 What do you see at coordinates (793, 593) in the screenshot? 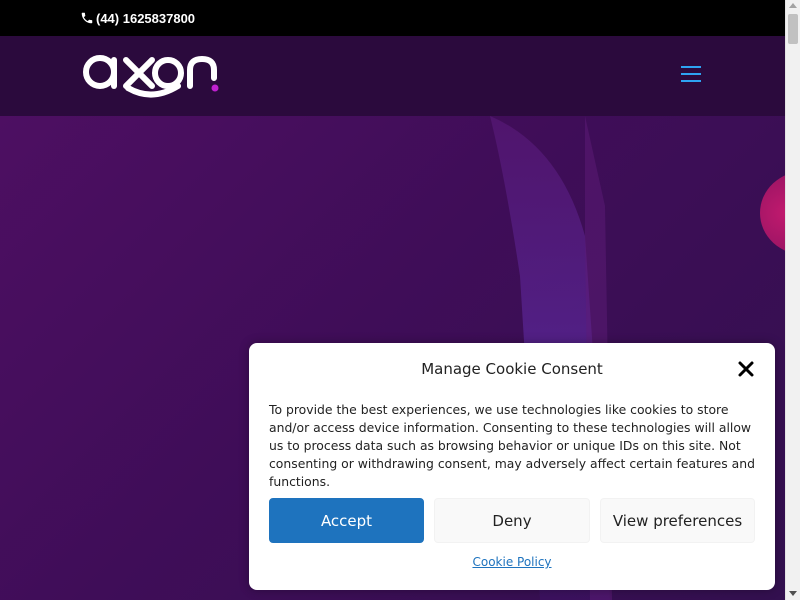
I see `scroll-down-icon` at bounding box center [793, 593].